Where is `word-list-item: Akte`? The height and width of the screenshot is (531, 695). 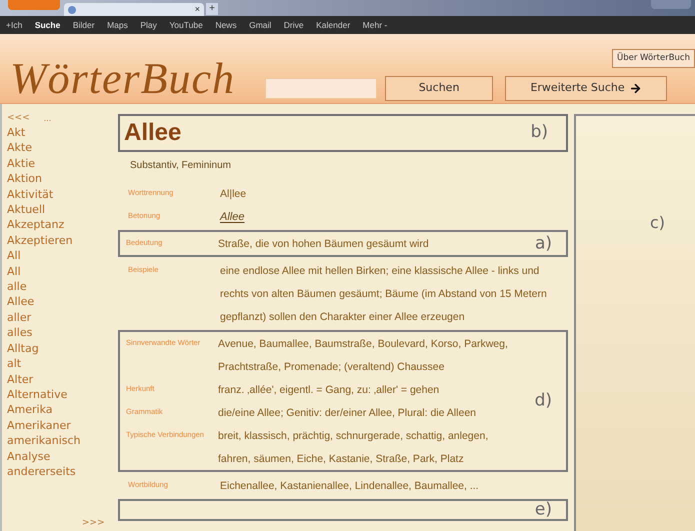 word-list-item: Akte is located at coordinates (59, 148).